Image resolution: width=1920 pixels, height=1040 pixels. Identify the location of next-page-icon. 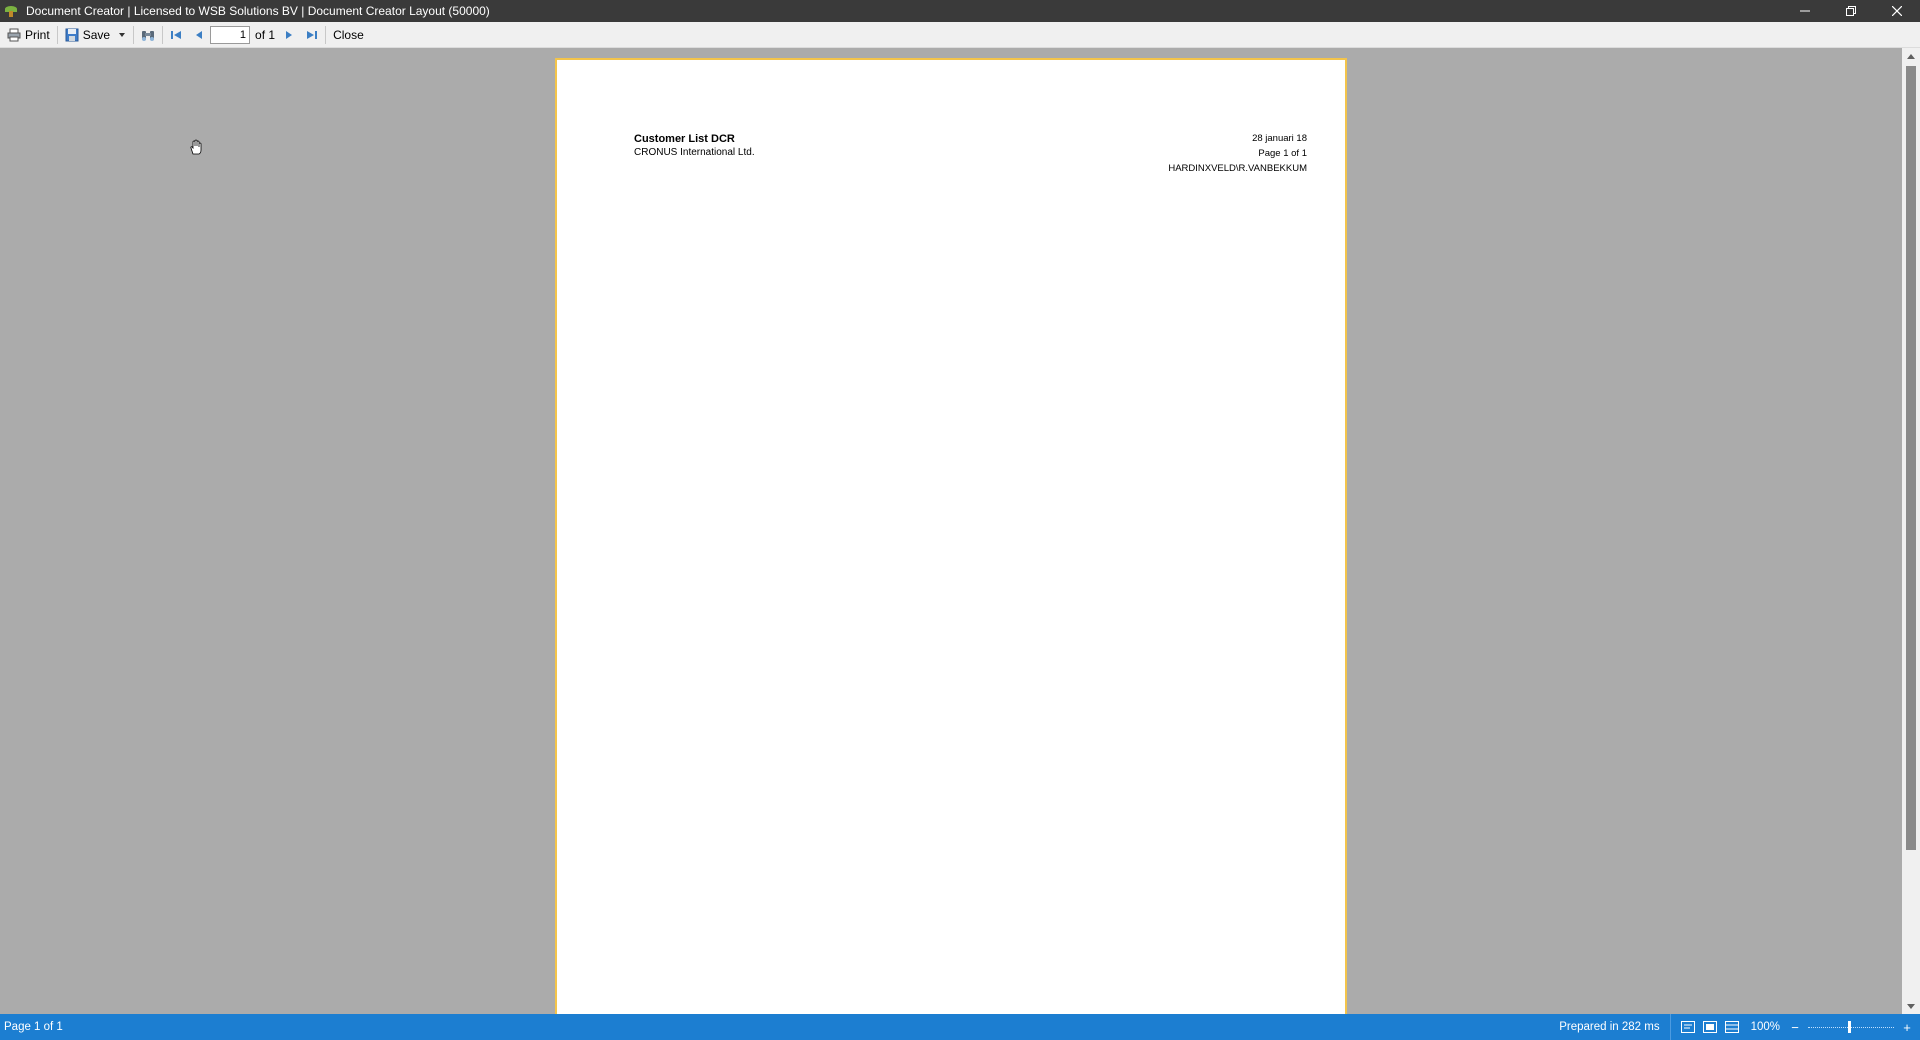
(289, 34).